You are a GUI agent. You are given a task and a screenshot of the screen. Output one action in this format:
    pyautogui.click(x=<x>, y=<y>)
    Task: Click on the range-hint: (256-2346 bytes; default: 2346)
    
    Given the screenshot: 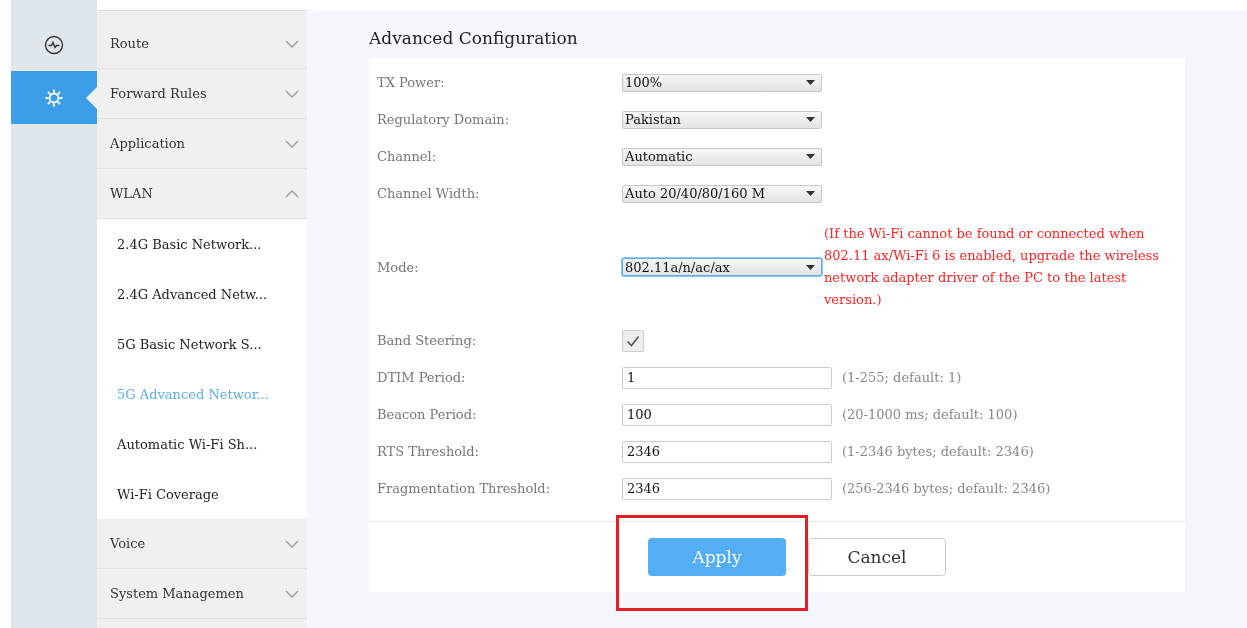 What is the action you would take?
    pyautogui.click(x=946, y=488)
    